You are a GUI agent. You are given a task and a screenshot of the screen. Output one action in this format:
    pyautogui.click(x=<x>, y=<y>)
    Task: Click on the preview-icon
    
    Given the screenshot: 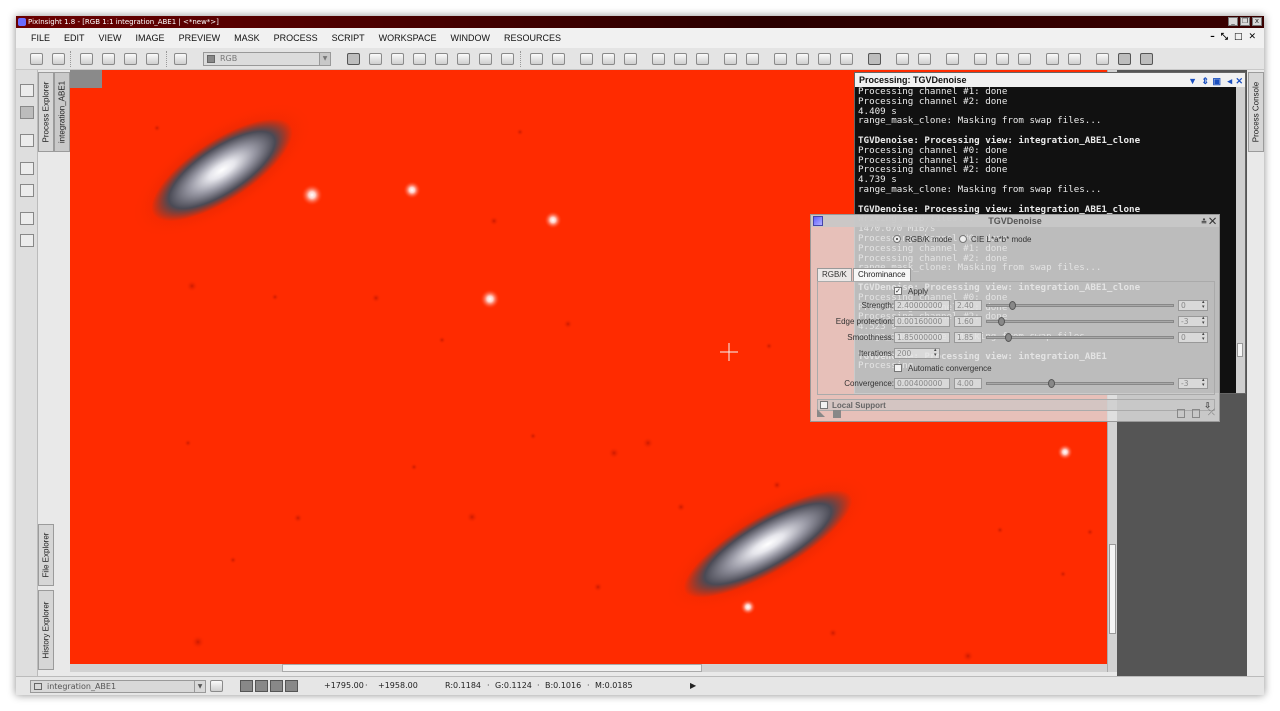 What is the action you would take?
    pyautogui.click(x=1181, y=413)
    